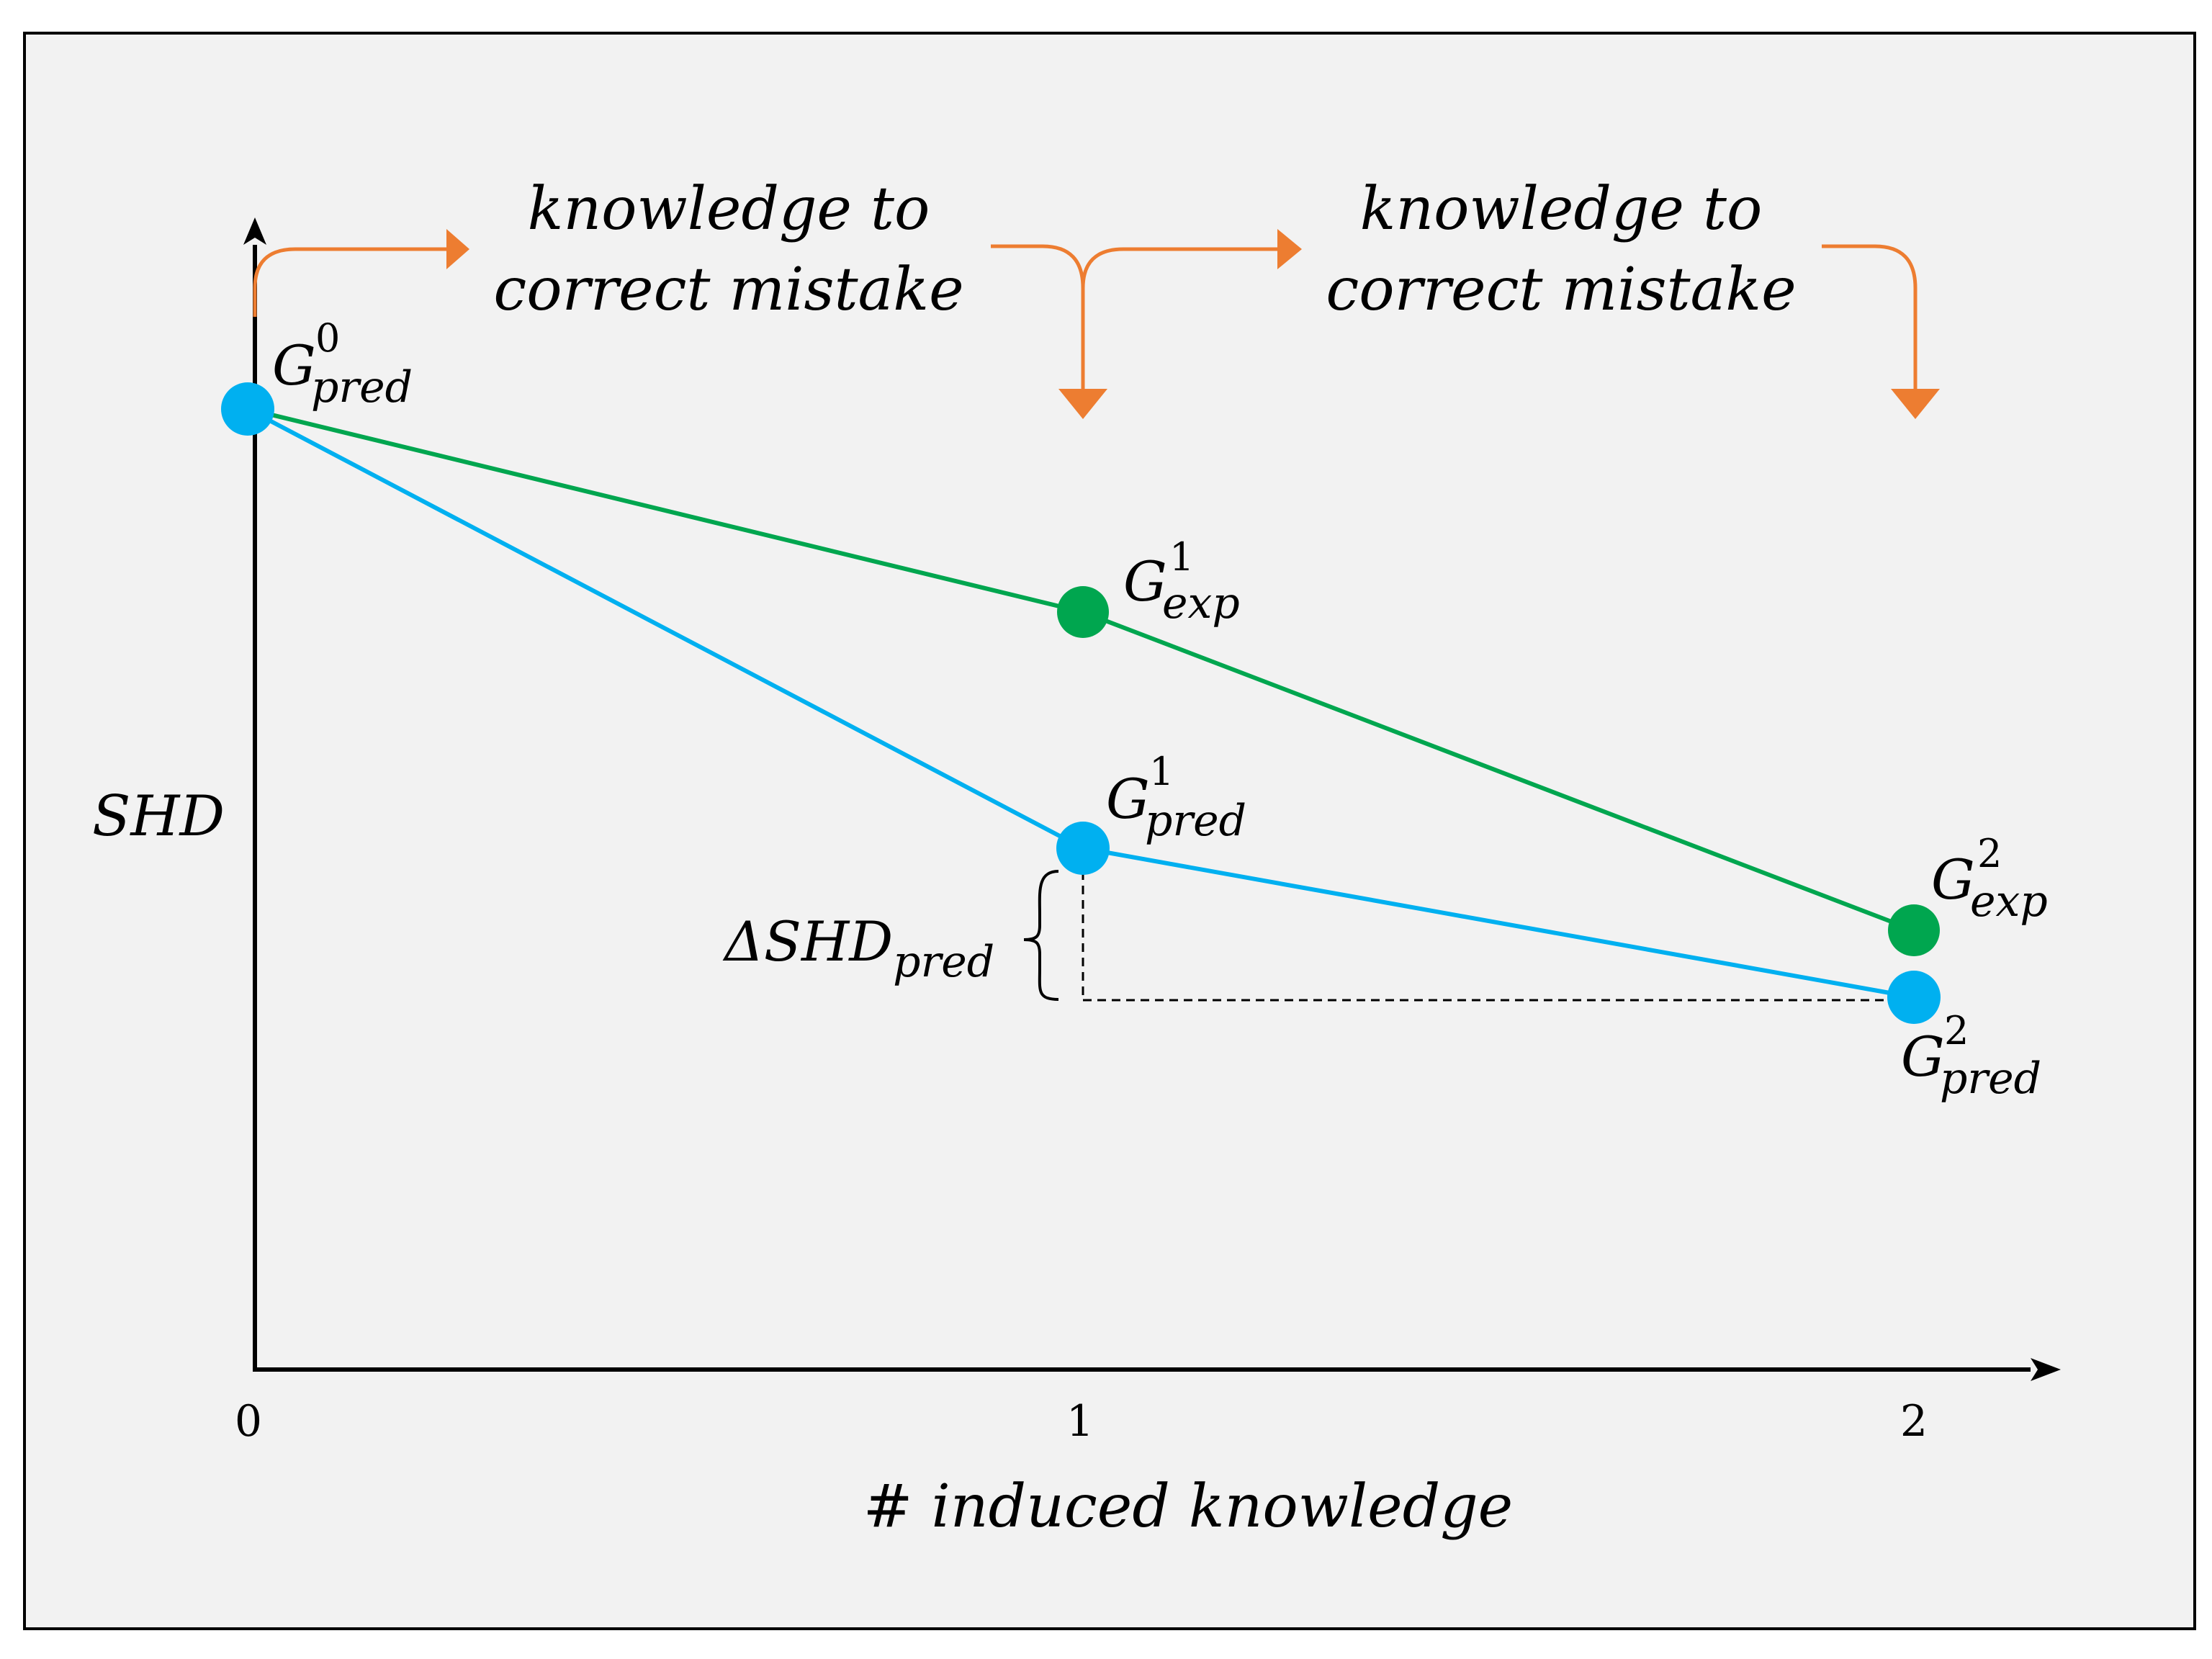 The image size is (2212, 1659). I want to click on step-text-2-line-2: correct mistake, so click(1561, 290).